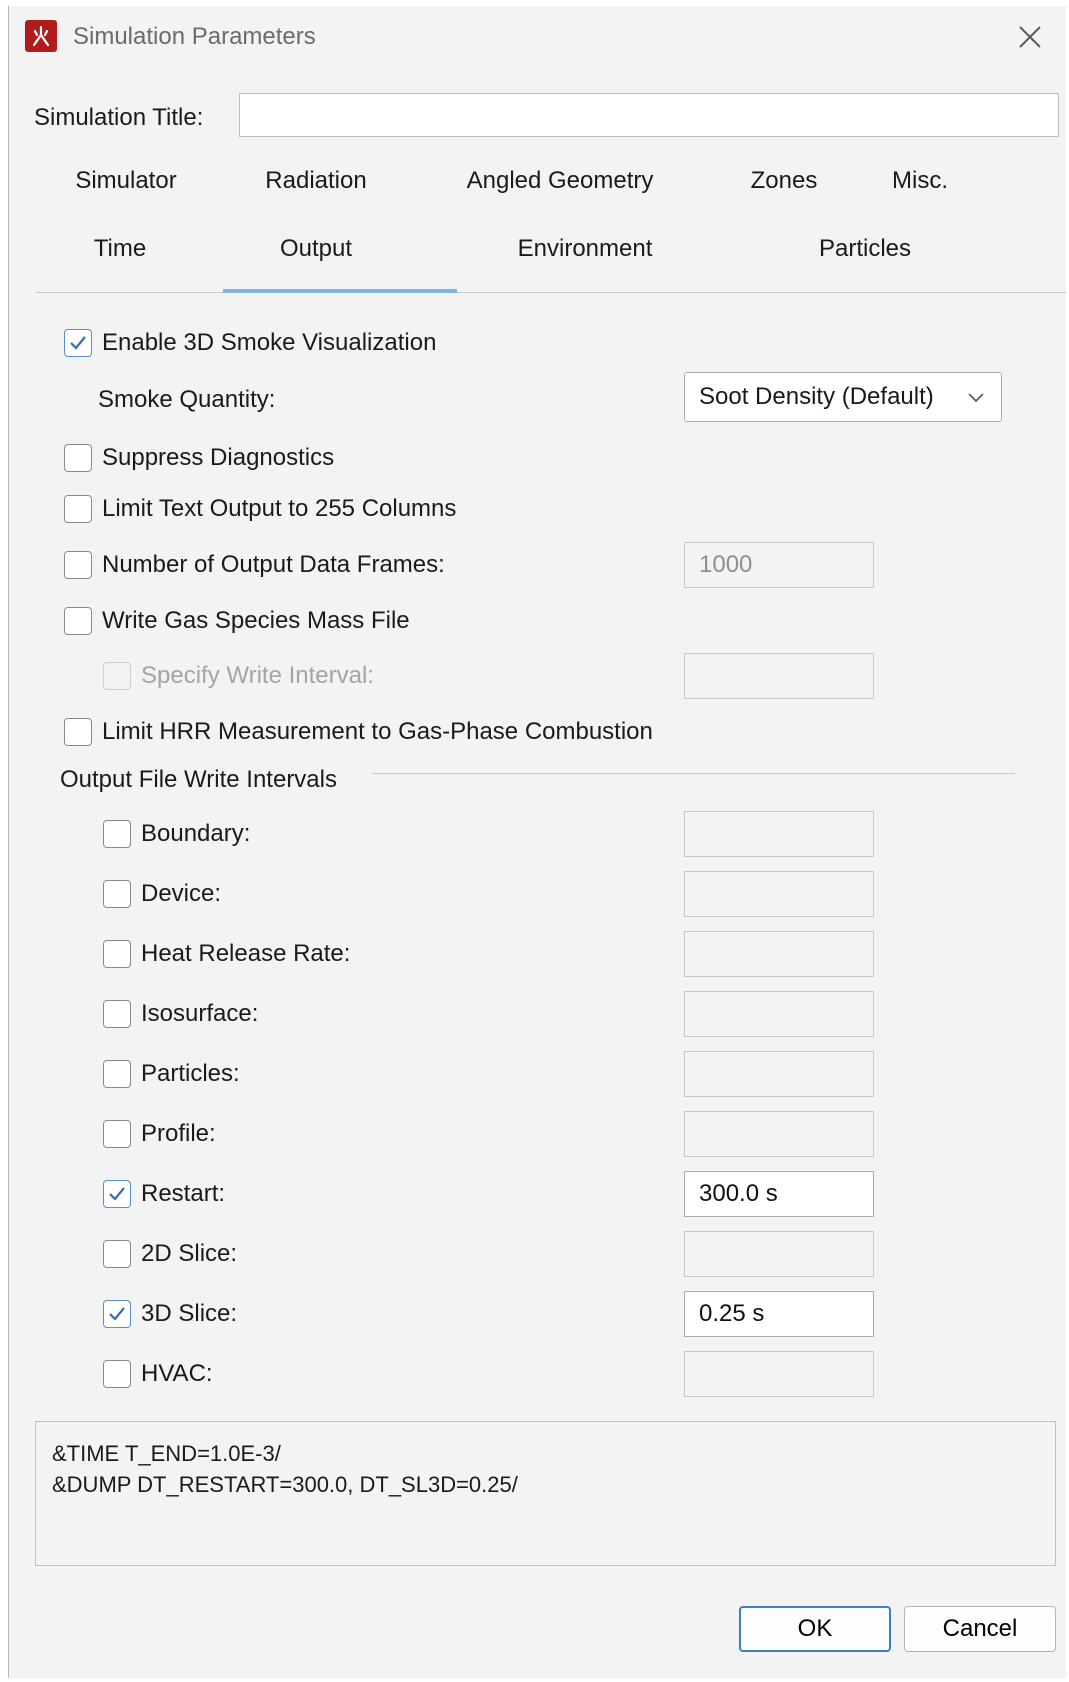  Describe the element at coordinates (78, 621) in the screenshot. I see `write-gas-species-checkbox` at that location.